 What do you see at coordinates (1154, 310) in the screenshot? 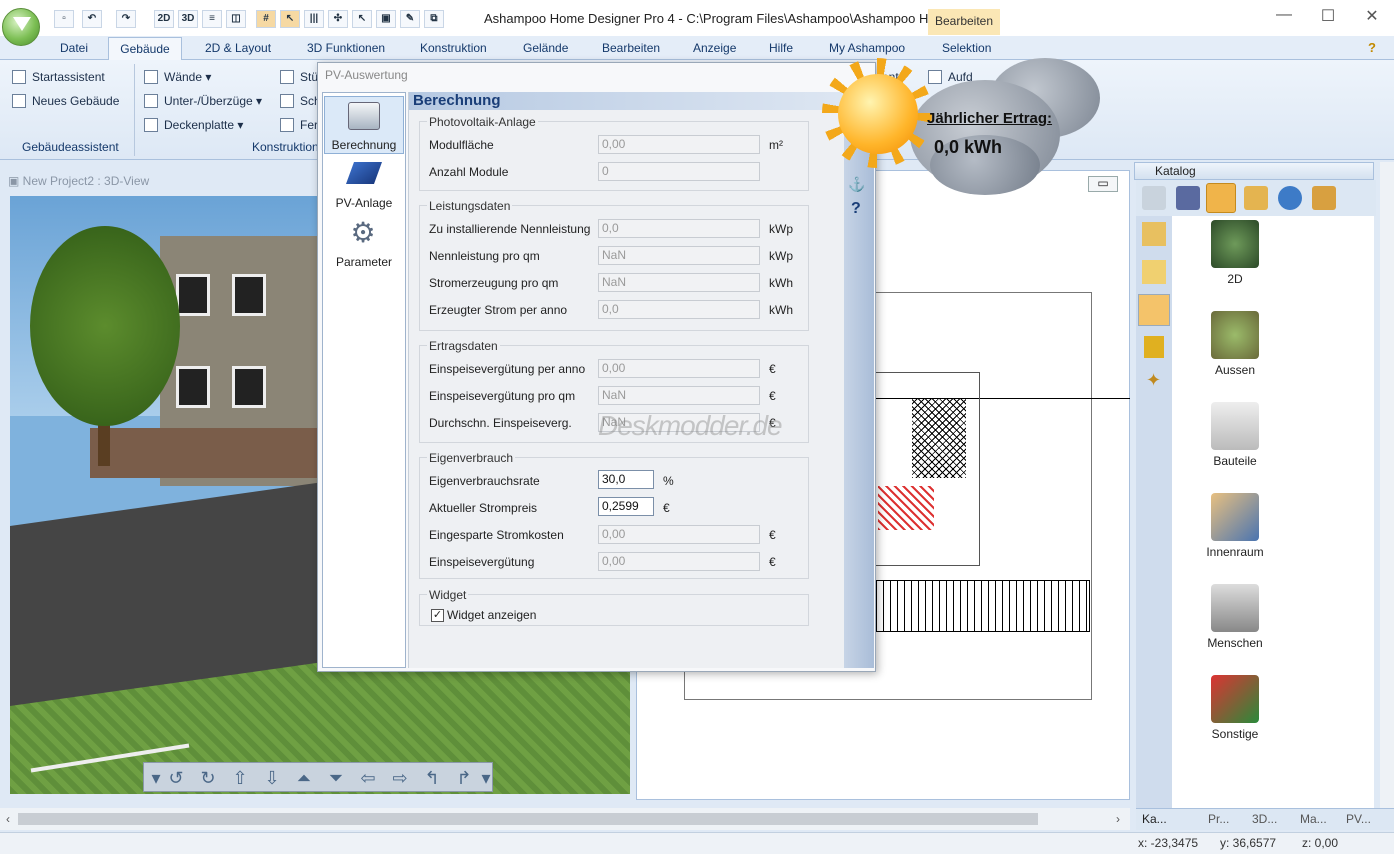
I see `catalog-folder-selected-icon` at bounding box center [1154, 310].